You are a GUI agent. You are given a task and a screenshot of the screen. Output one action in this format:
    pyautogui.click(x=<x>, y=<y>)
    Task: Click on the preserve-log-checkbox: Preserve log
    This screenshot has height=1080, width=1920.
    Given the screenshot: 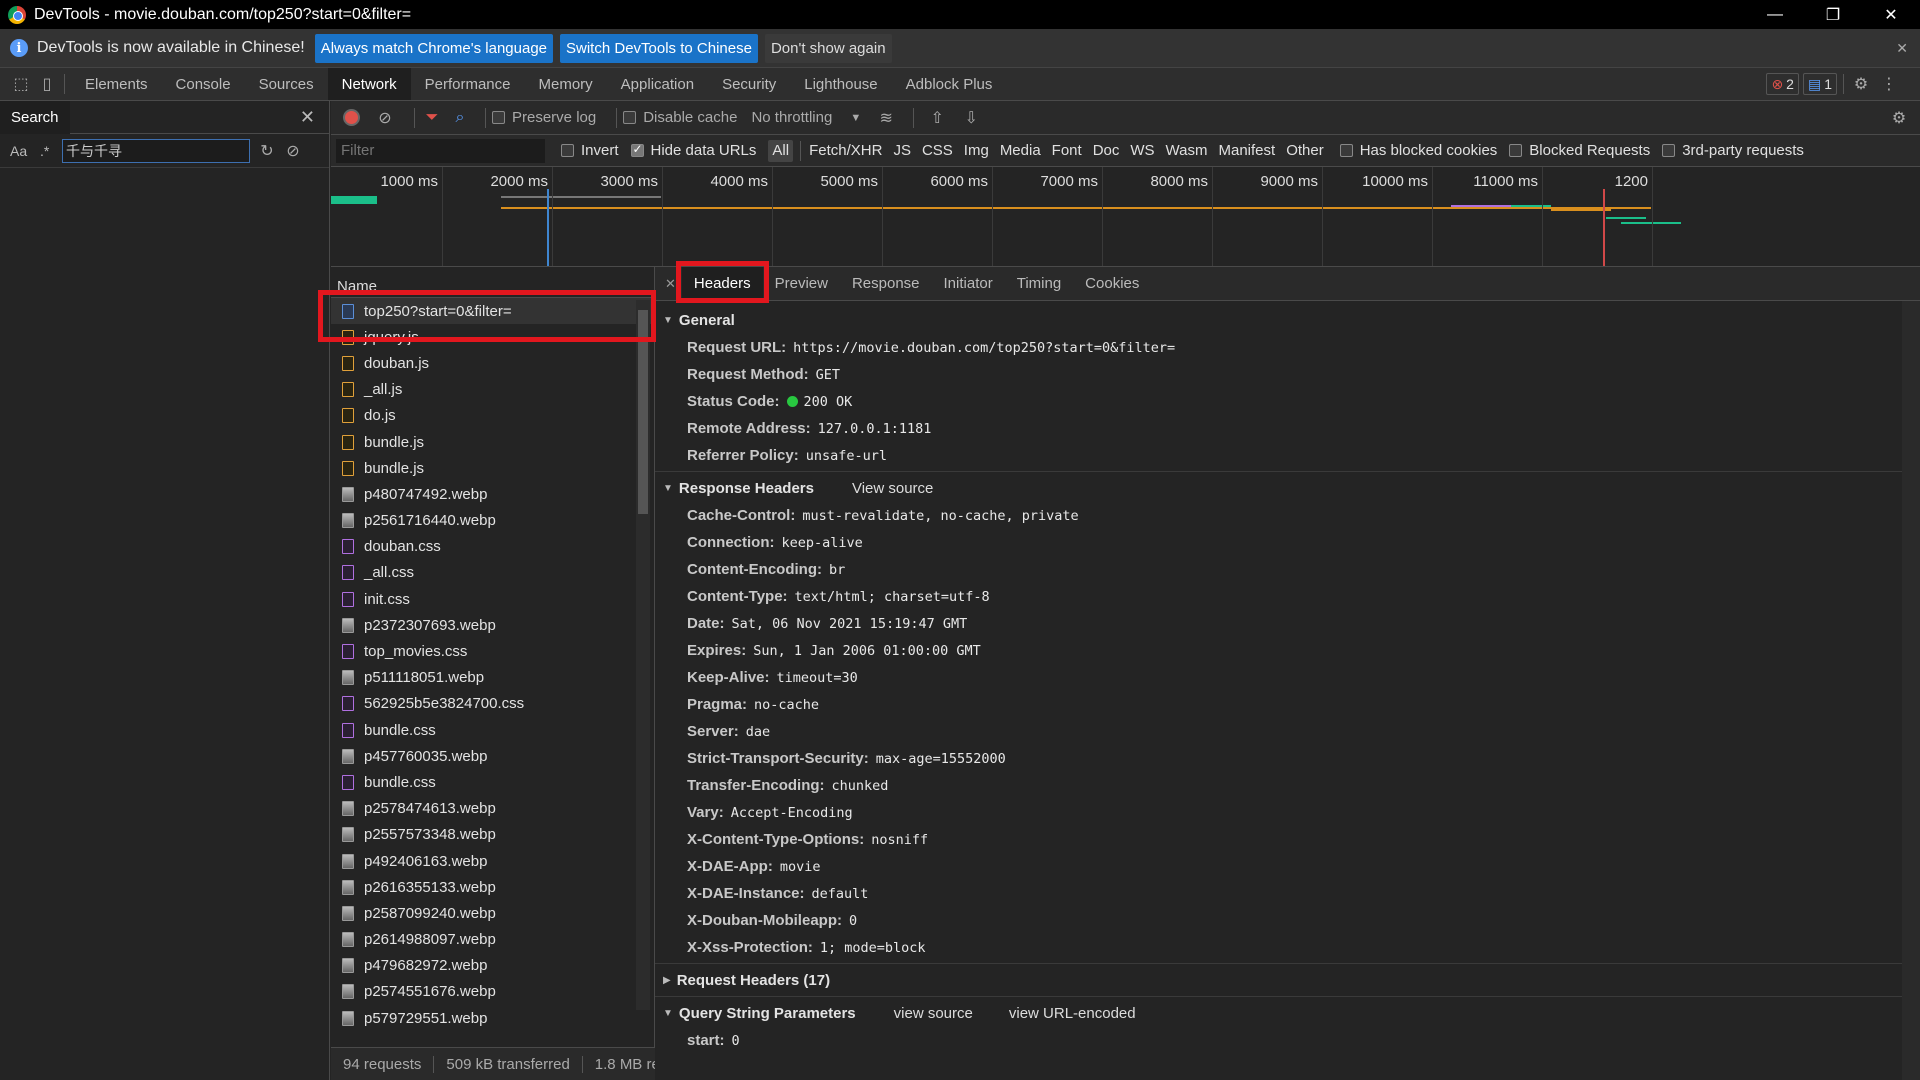 What is the action you would take?
    pyautogui.click(x=544, y=117)
    